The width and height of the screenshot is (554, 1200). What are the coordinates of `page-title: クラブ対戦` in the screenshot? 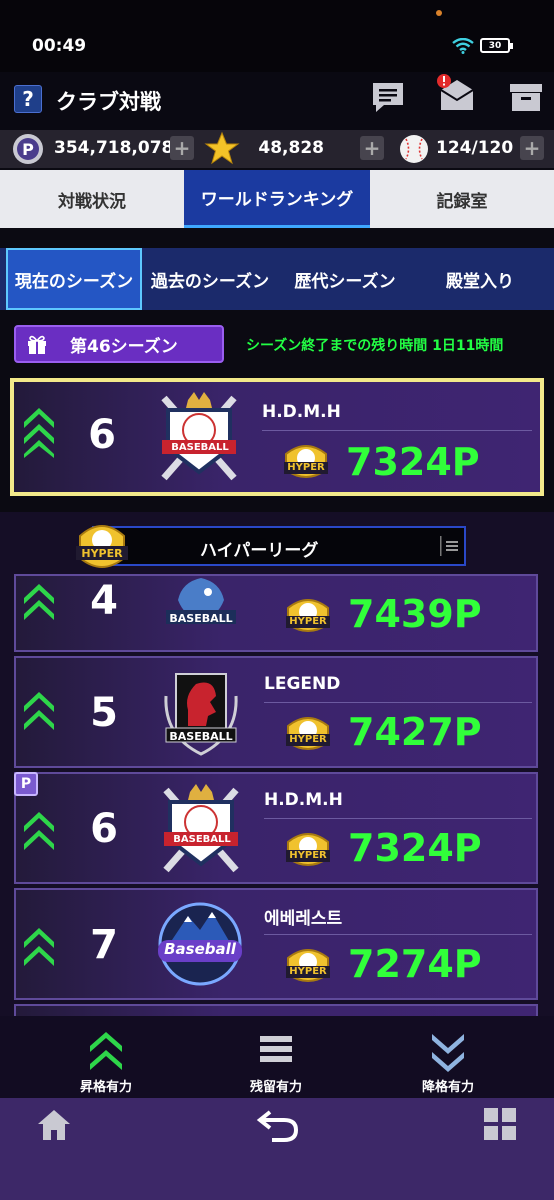 It's located at (108, 102).